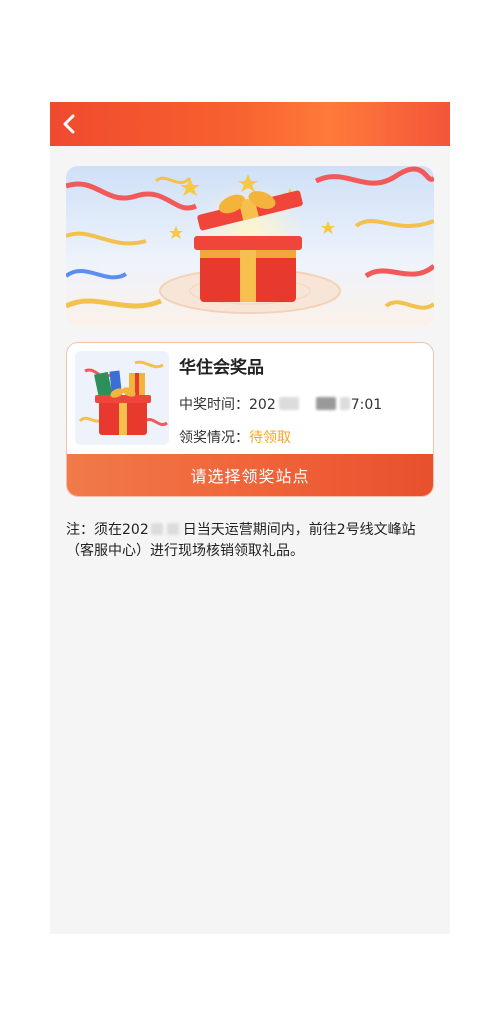 This screenshot has height=1036, width=500. What do you see at coordinates (250, 475) in the screenshot?
I see `select-pickup-station-button: 请选择领奖站点` at bounding box center [250, 475].